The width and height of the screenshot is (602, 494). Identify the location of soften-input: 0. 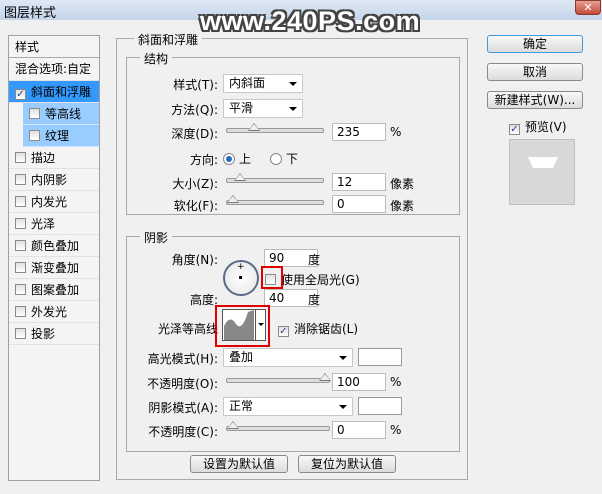
(359, 204).